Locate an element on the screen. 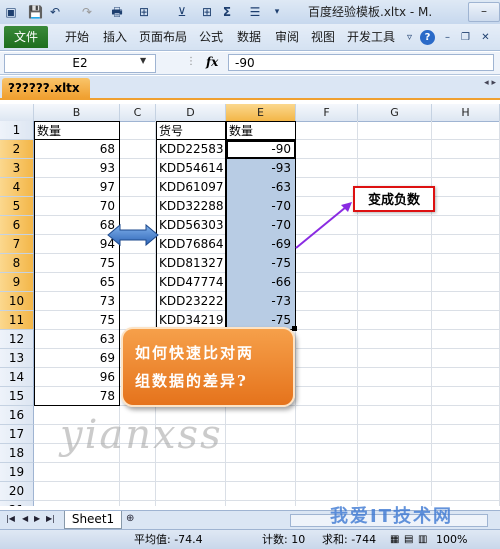  title-bar: ▣ 💾 ↶ ↷ 🖶 ⊞ ⊻ ⊞ Σ ☰ ▾ 百度经验模板.xltx - M. – is located at coordinates (250, 12).